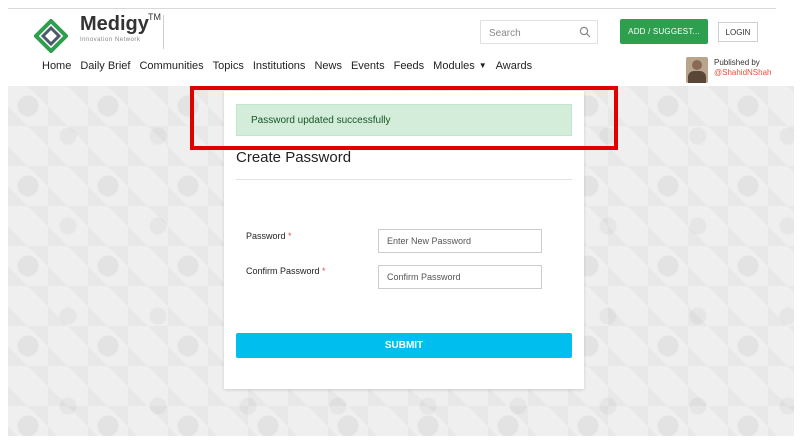 The height and width of the screenshot is (447, 802). I want to click on password-label: Password *, so click(269, 236).